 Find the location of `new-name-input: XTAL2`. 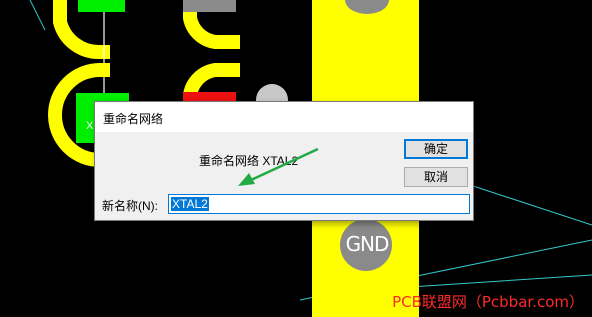

new-name-input: XTAL2 is located at coordinates (319, 204).